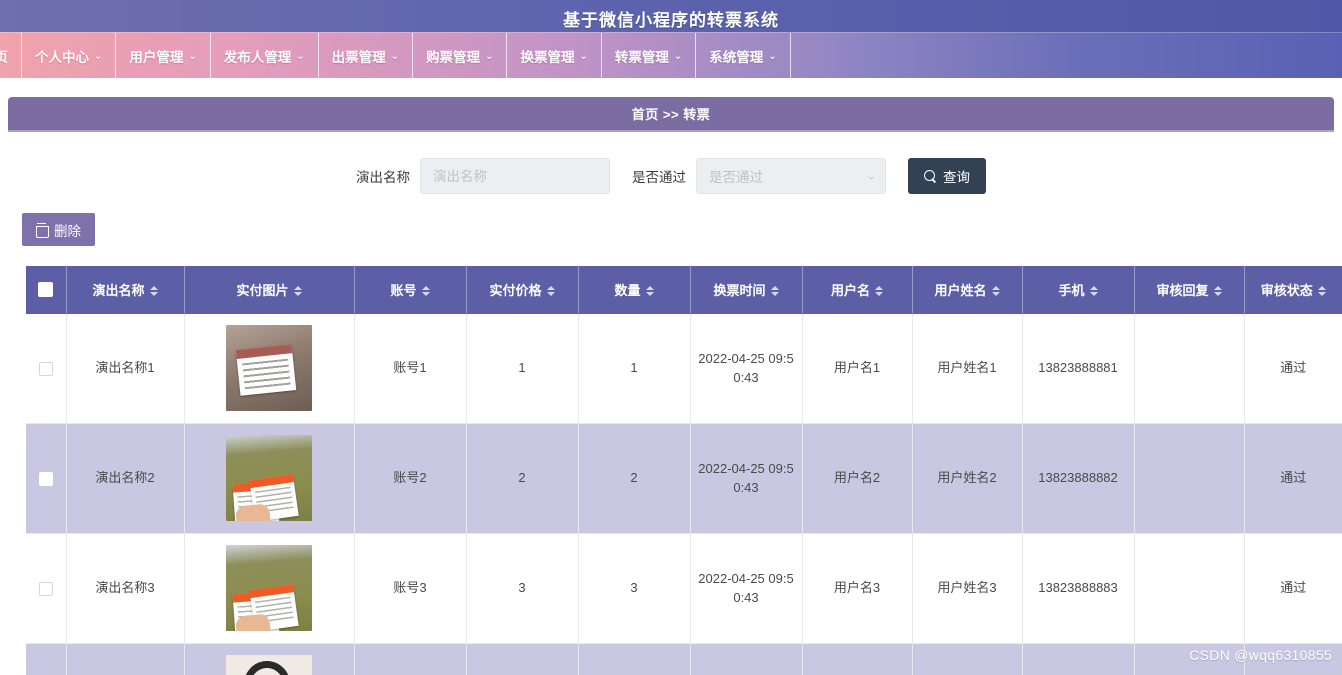 The image size is (1342, 675). I want to click on nav-item-label: 购票管理, so click(453, 57).